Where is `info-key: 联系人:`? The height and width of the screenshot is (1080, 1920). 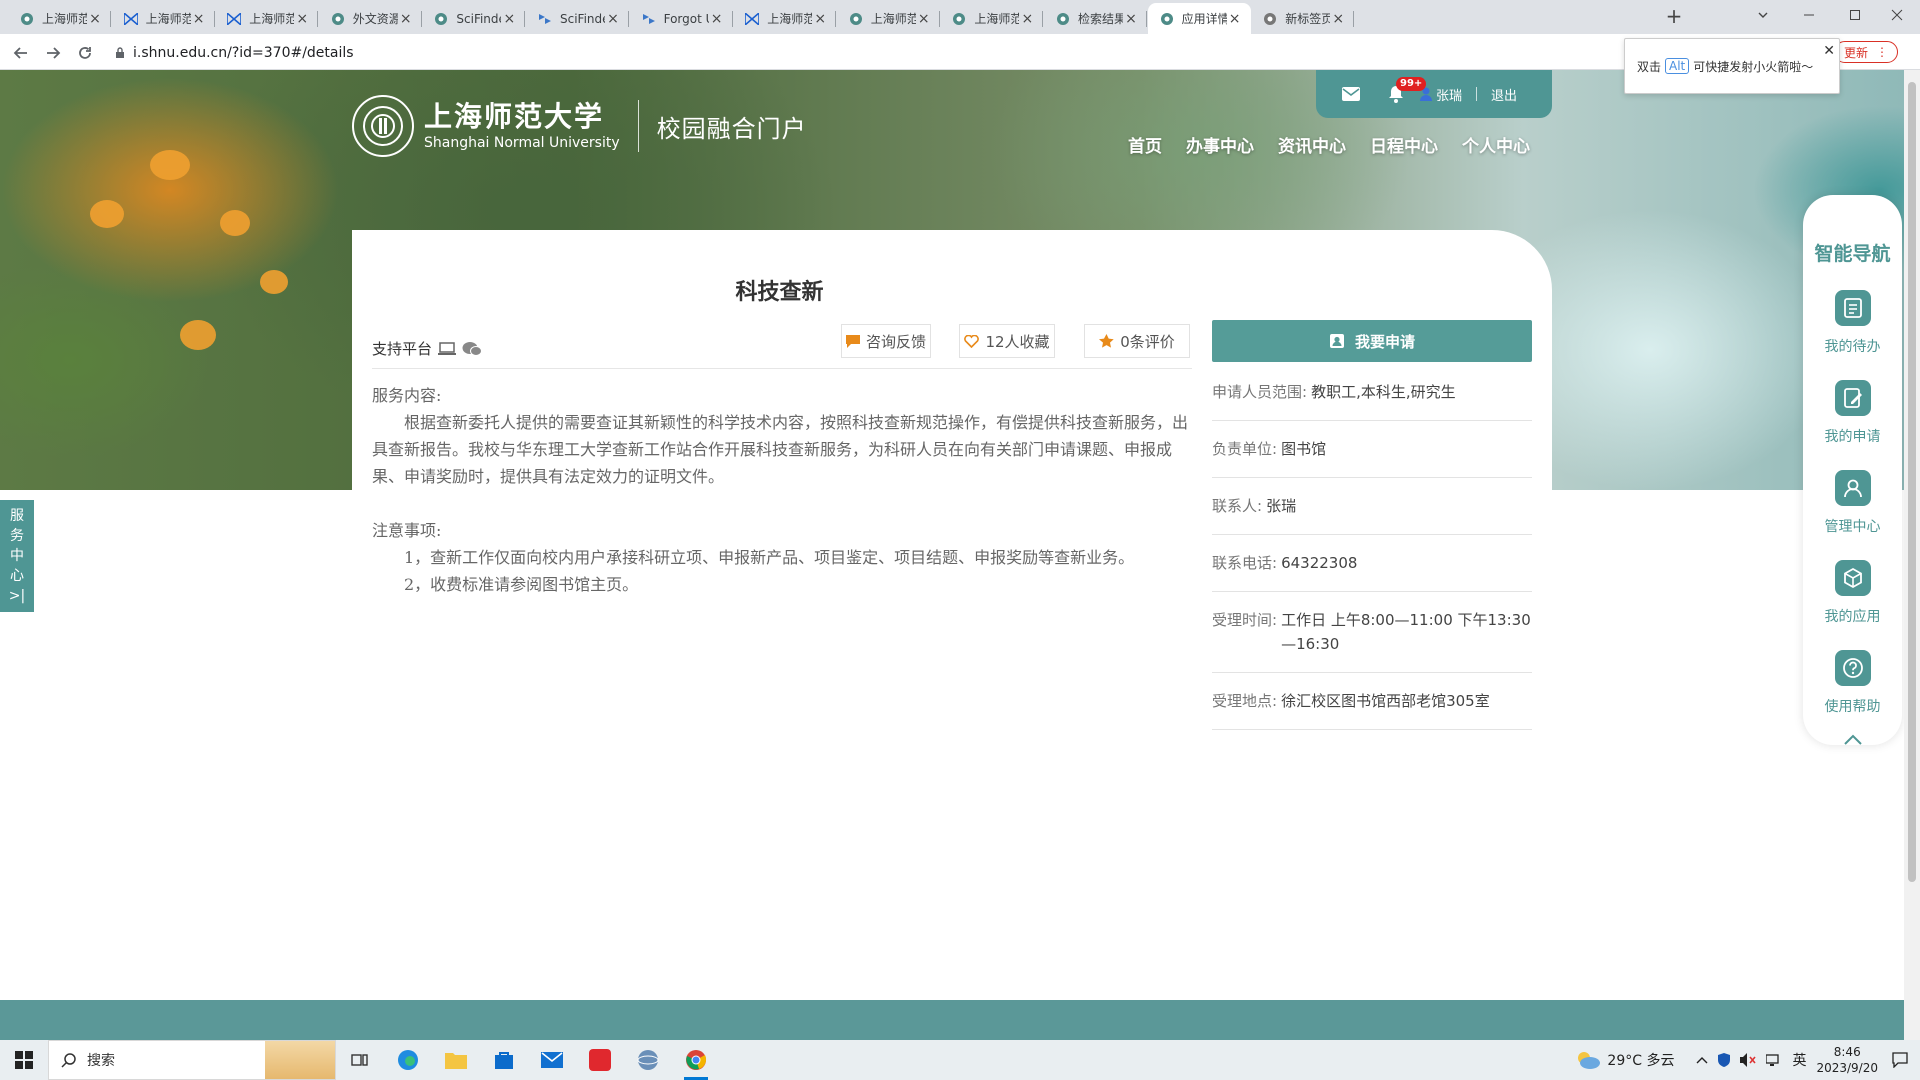
info-key: 联系人: is located at coordinates (1237, 506).